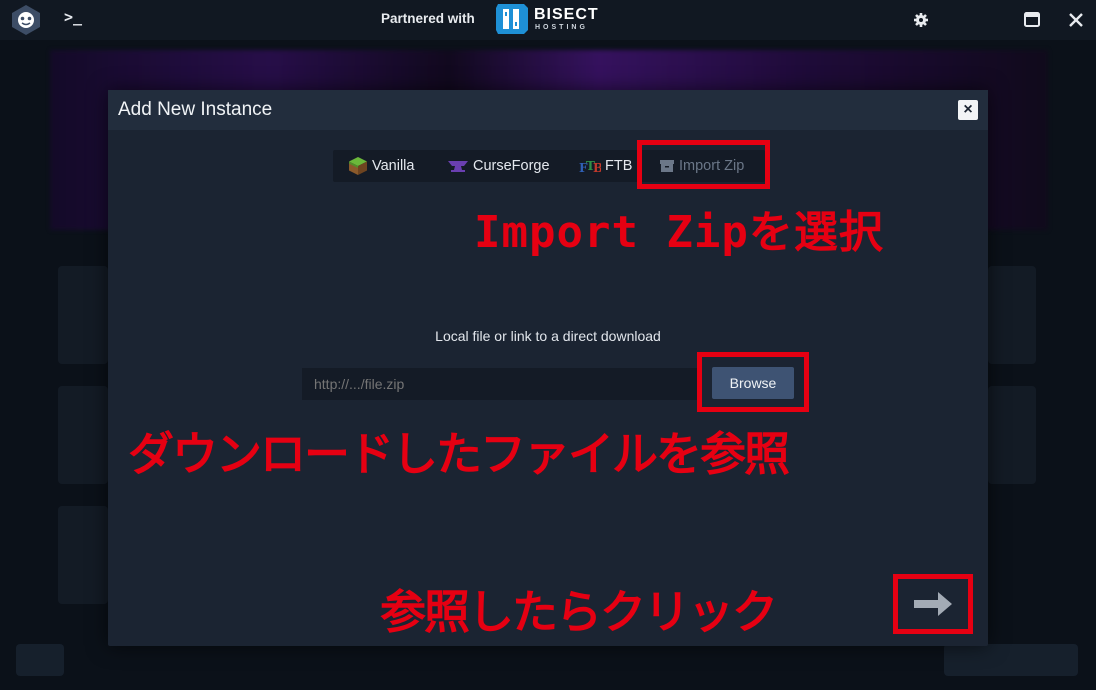 This screenshot has height=690, width=1096. What do you see at coordinates (921, 20) in the screenshot?
I see `gear-icon` at bounding box center [921, 20].